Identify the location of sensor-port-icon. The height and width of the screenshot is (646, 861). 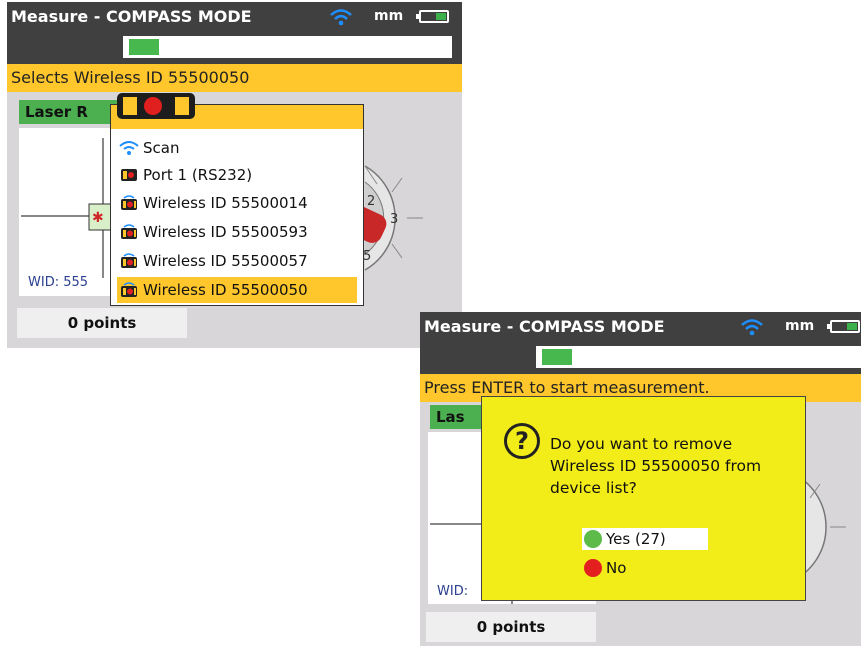
(129, 175).